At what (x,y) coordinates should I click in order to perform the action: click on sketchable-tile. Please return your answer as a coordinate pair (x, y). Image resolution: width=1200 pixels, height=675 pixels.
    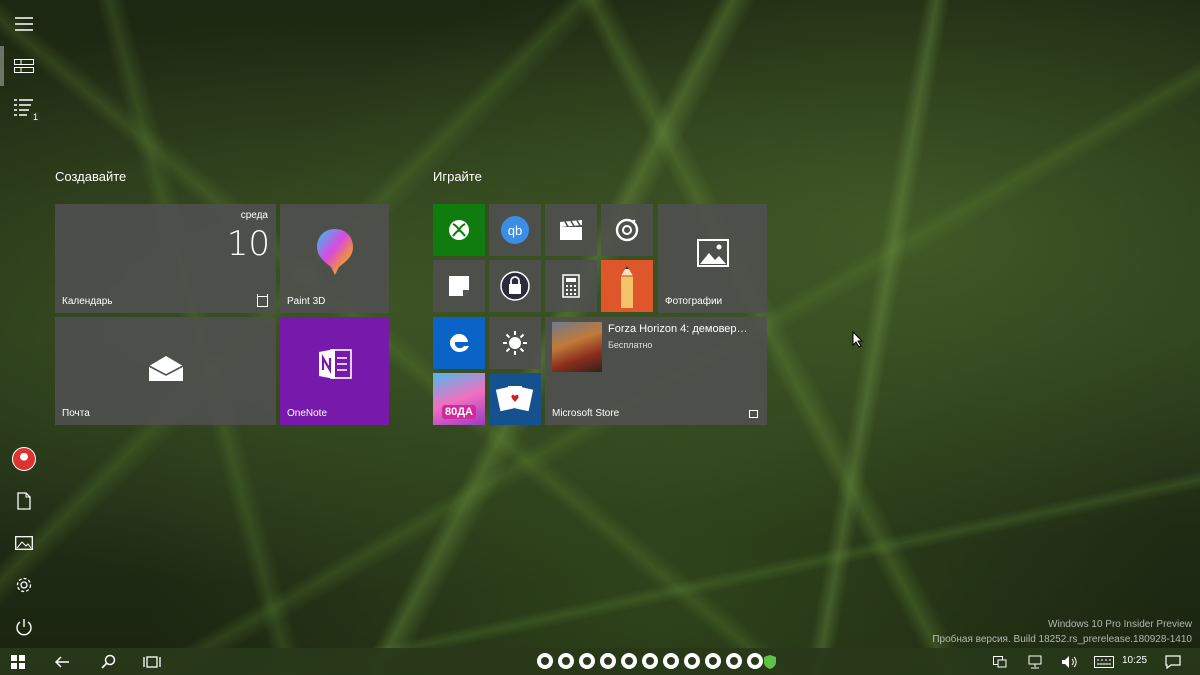
    Looking at the image, I should click on (627, 286).